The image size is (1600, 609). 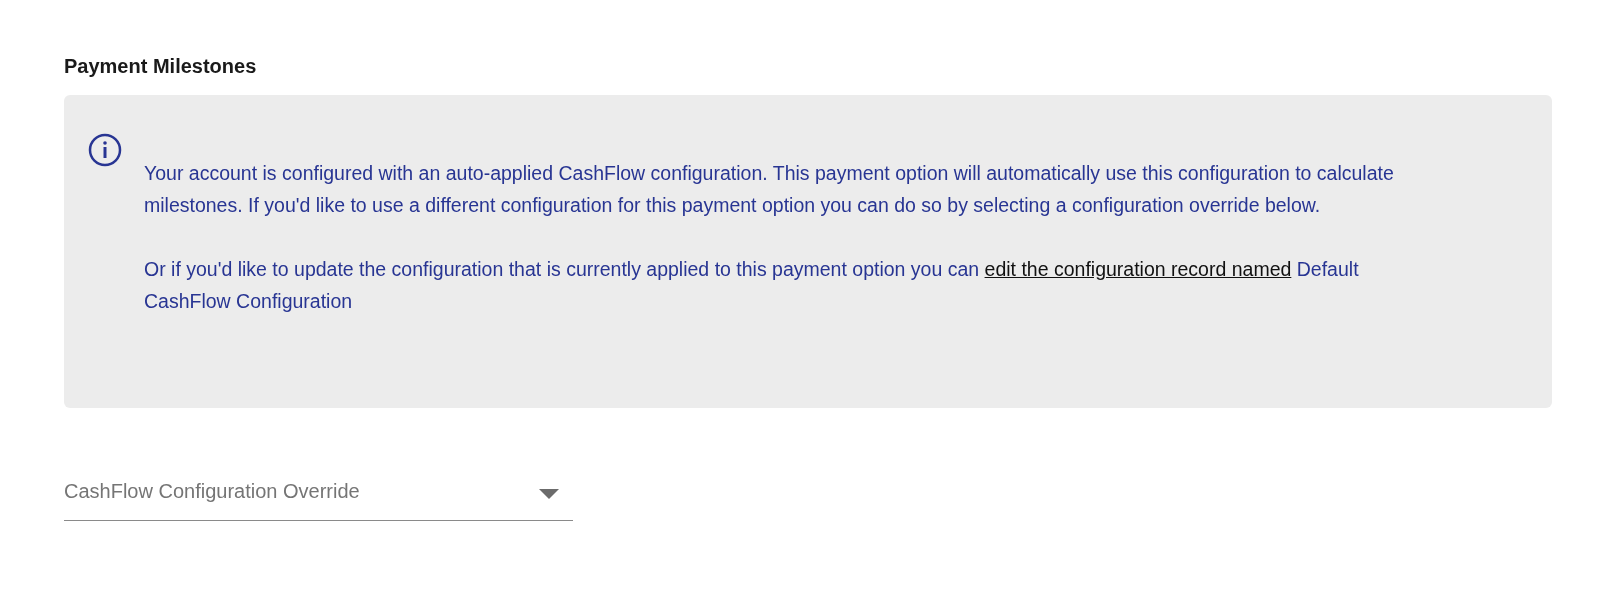 I want to click on update-note: Or if you'd like to update the configuration that is currently applied to this payment option you can edit the configuration record named Default CashFlow Configuration, so click(x=752, y=285).